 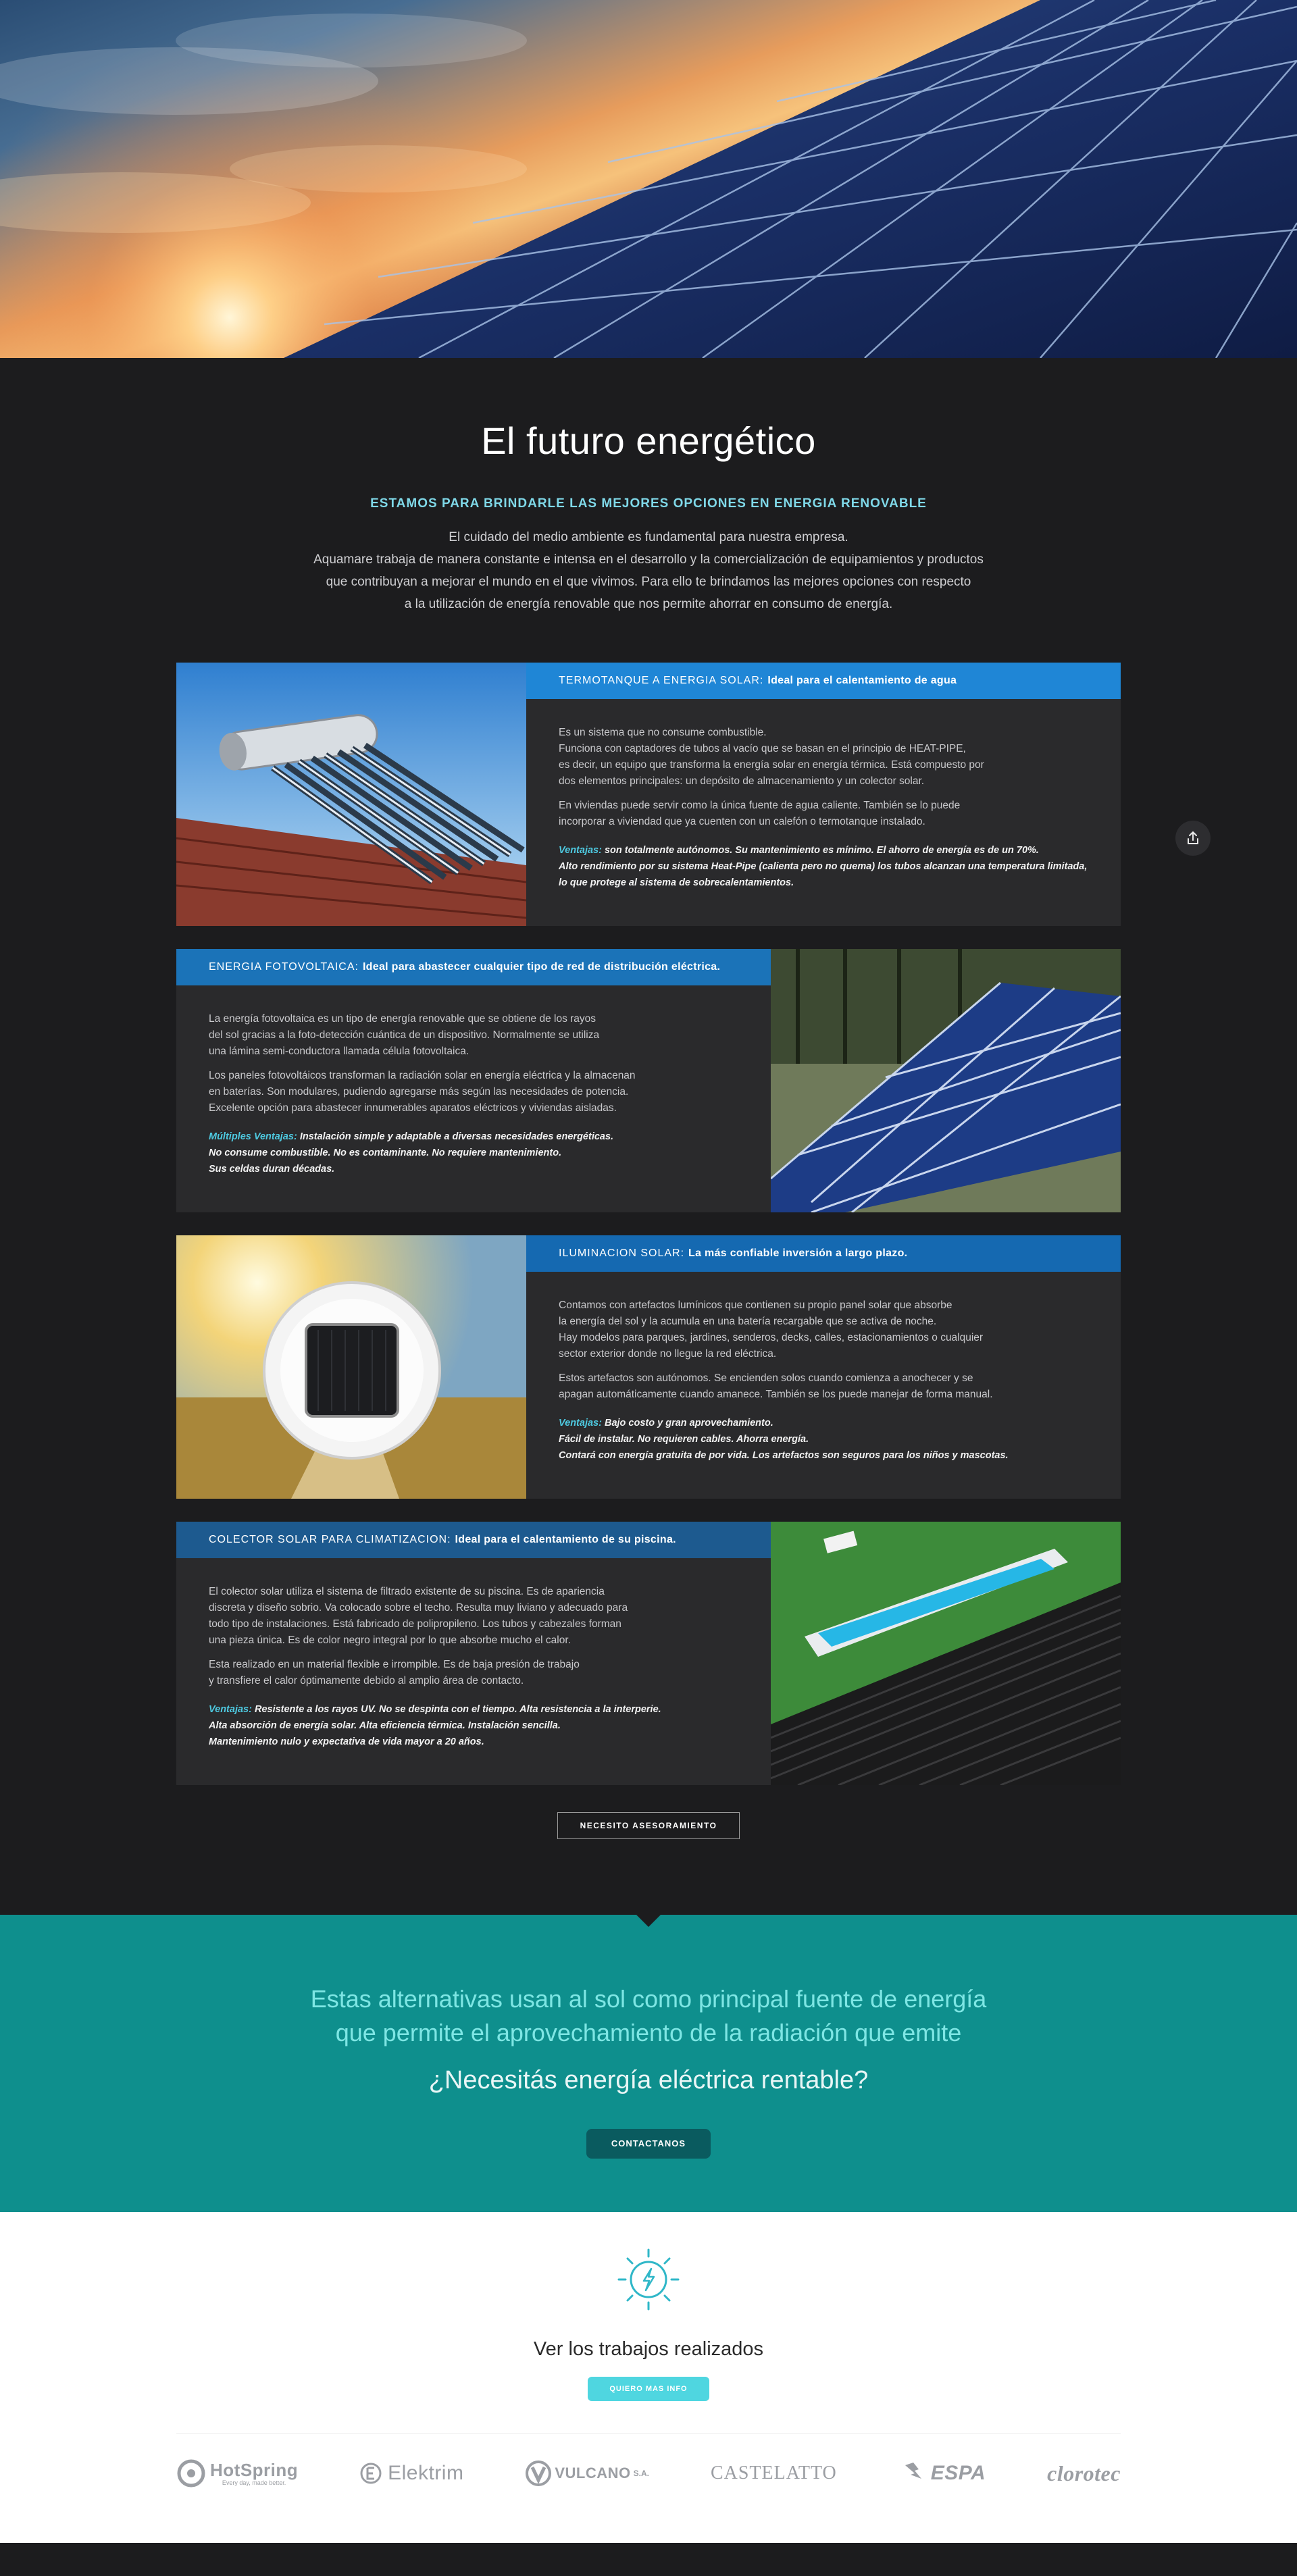 What do you see at coordinates (648, 1862) in the screenshot?
I see `advice-cta: NECESITO ASESORAMIENTO` at bounding box center [648, 1862].